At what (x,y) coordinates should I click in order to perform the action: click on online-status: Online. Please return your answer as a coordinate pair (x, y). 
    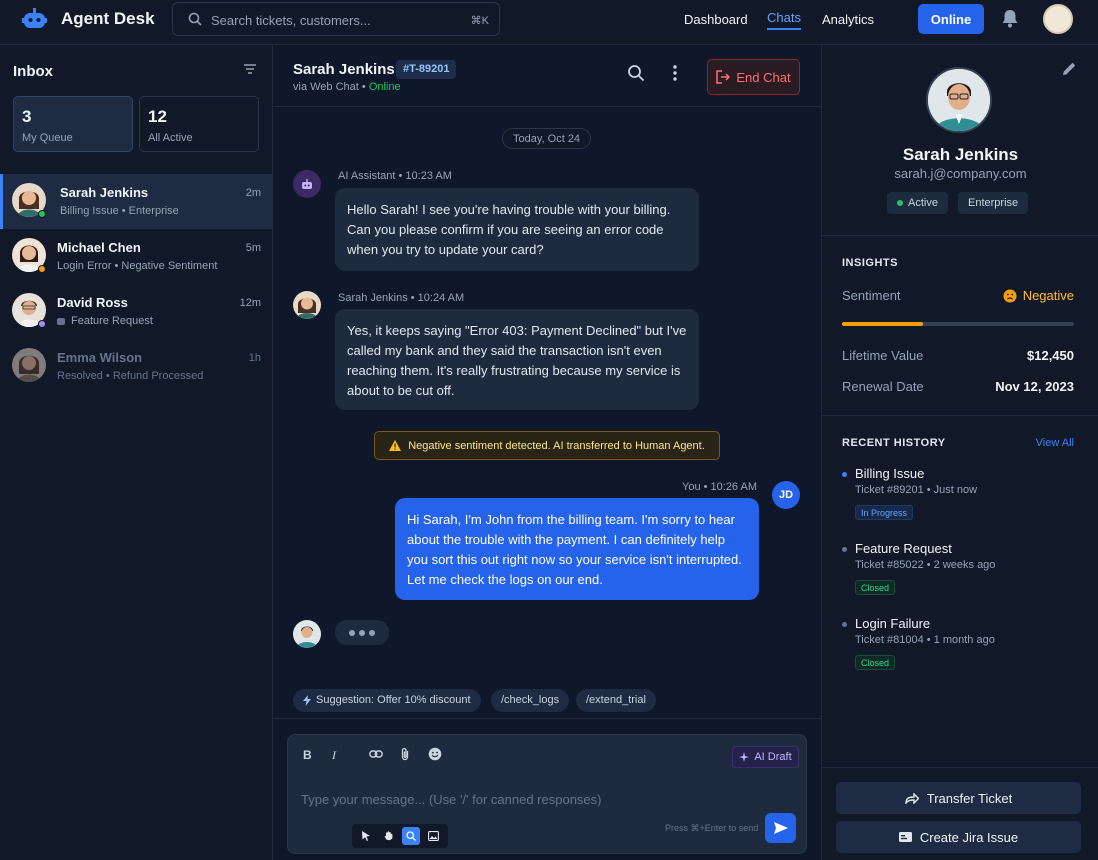
    Looking at the image, I should click on (384, 87).